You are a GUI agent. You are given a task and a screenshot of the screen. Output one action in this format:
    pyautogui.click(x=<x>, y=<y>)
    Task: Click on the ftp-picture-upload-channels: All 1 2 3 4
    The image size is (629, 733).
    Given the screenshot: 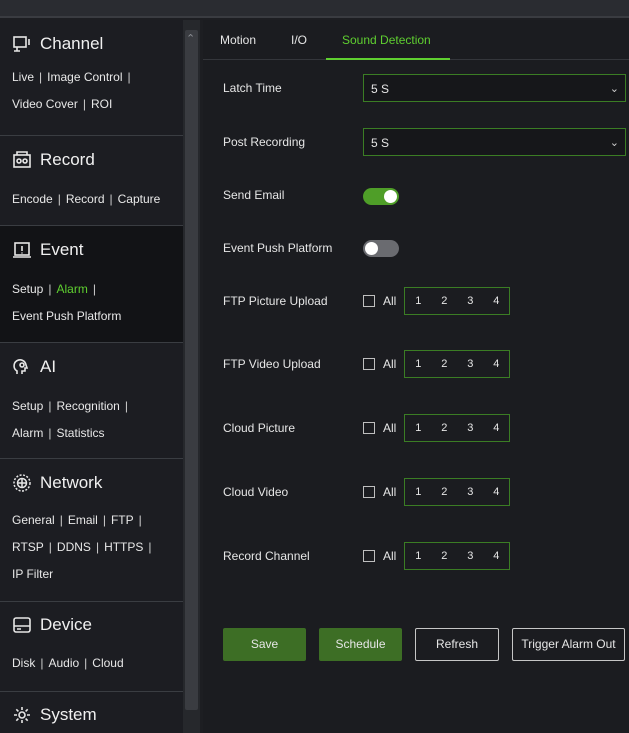 What is the action you would take?
    pyautogui.click(x=437, y=301)
    